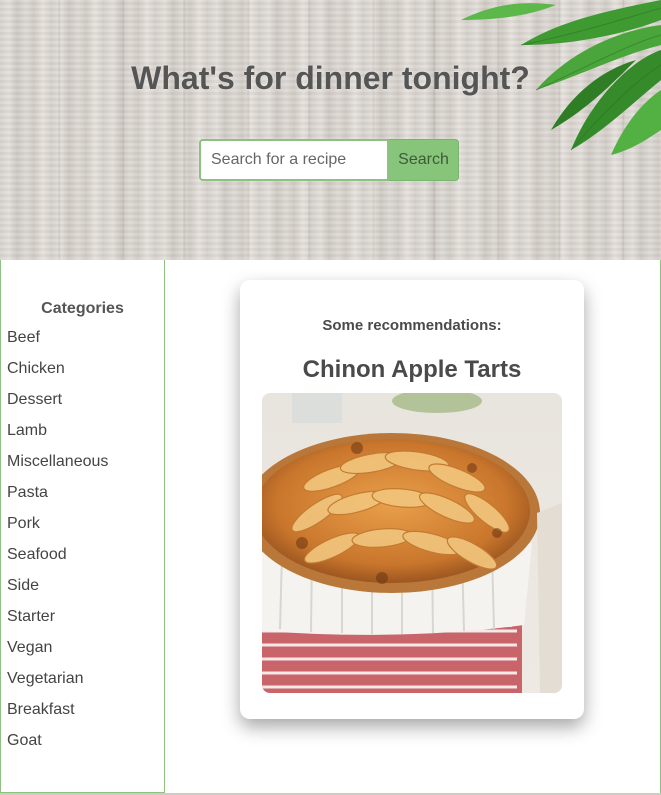 The image size is (661, 795). What do you see at coordinates (82, 375) in the screenshot?
I see `category-item-chicken: Chicken` at bounding box center [82, 375].